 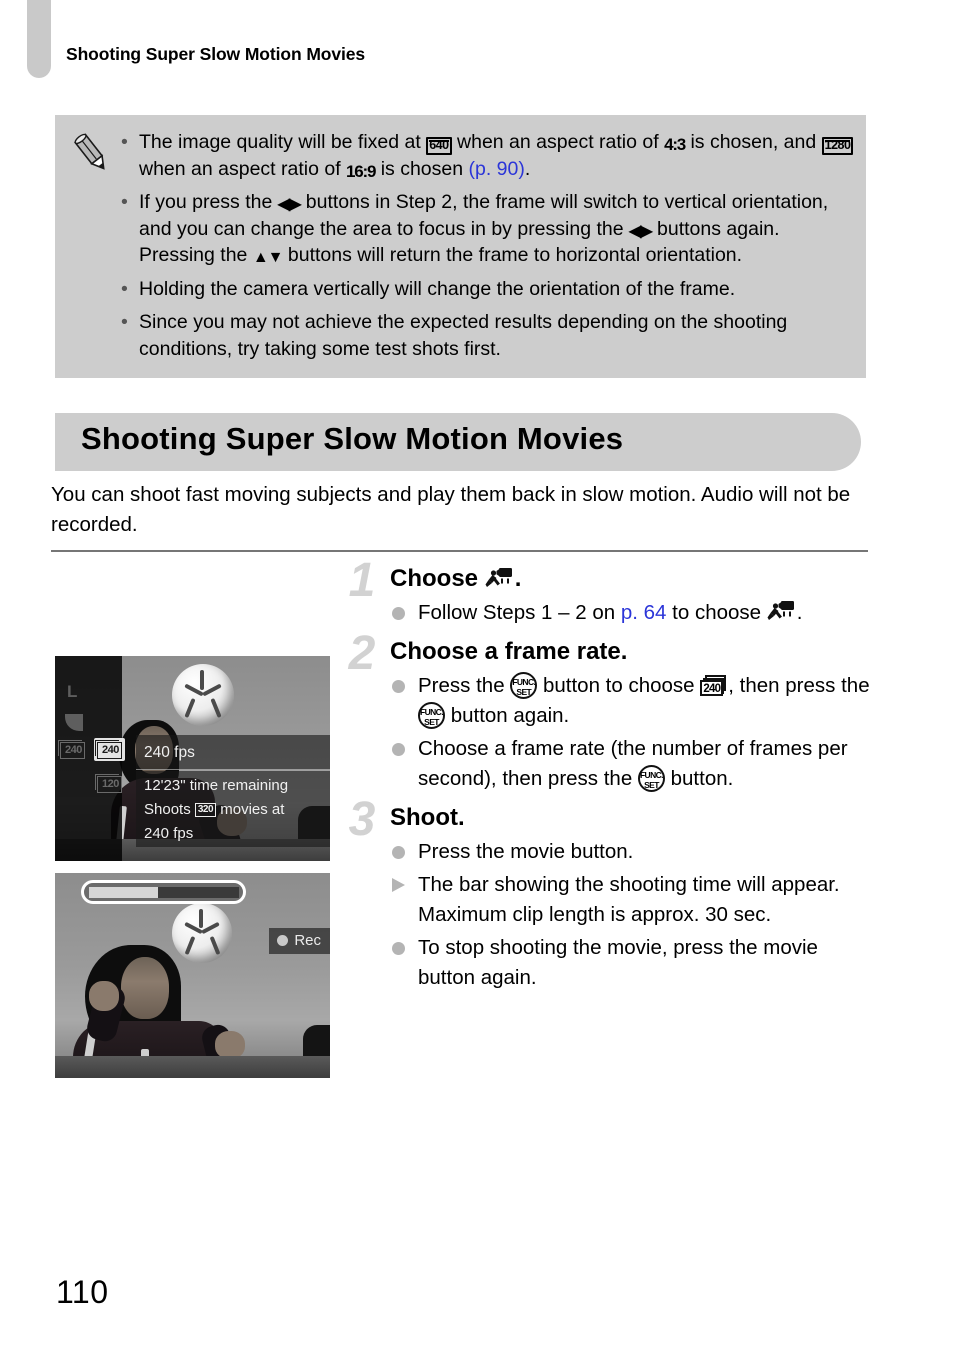 What do you see at coordinates (268, 257) in the screenshot?
I see `up-down-arrows-icon: ▲▼` at bounding box center [268, 257].